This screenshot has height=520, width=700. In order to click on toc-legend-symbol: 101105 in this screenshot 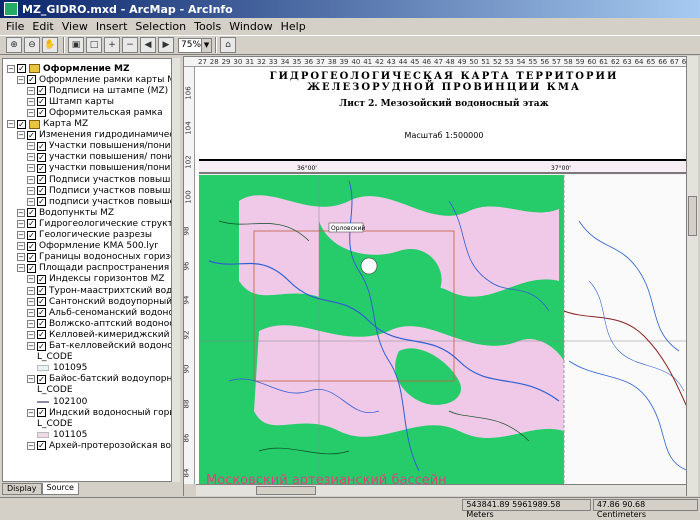, I will do `click(62, 434)`.